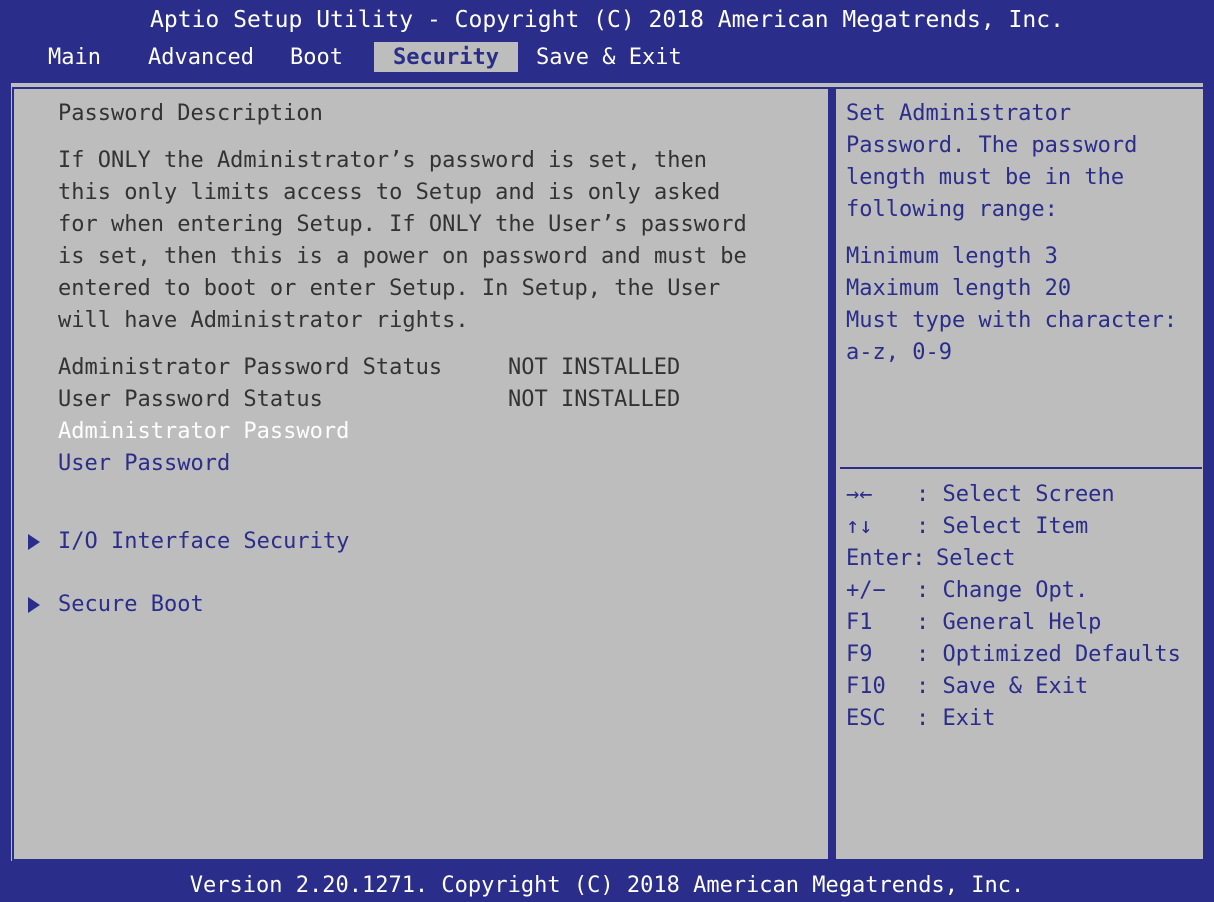  Describe the element at coordinates (594, 367) in the screenshot. I see `admin-status-value: NOT INSTALLED` at that location.